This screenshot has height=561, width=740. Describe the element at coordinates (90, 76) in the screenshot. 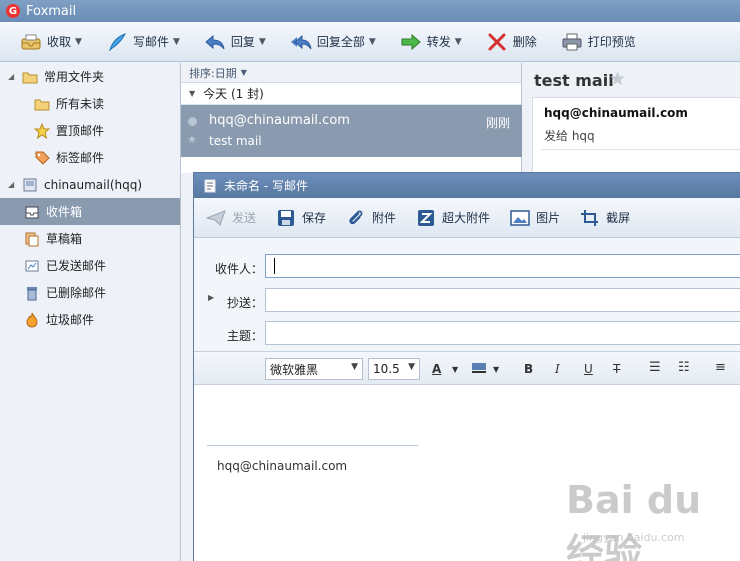

I see `sidebar-group-common: ◢ 常用文件夹` at that location.